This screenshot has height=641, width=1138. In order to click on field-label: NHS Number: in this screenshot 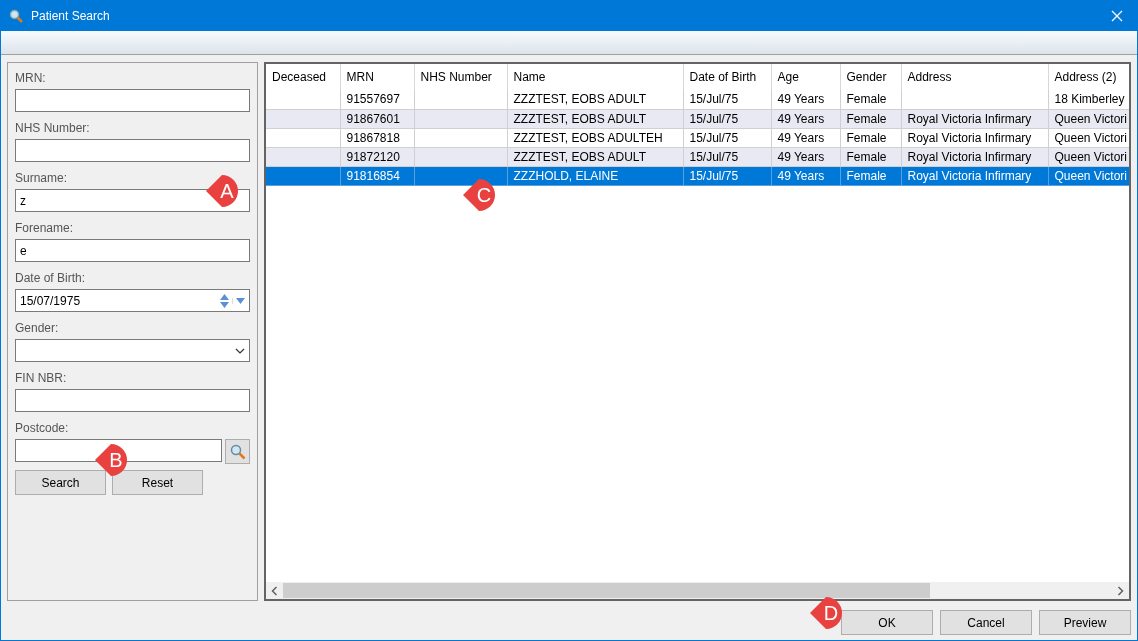, I will do `click(52, 128)`.